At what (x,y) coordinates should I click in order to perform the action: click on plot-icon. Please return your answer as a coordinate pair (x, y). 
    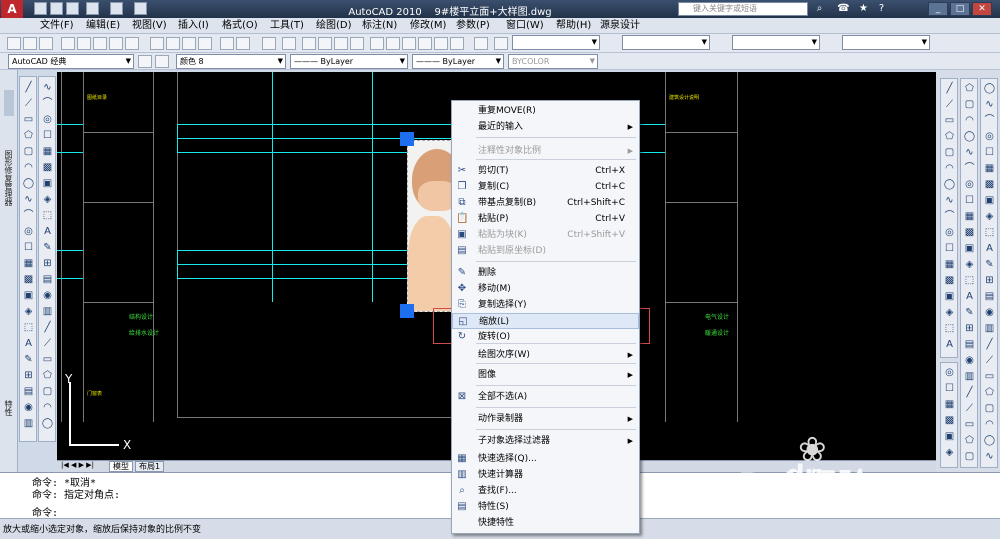
    Looking at the image, I should click on (140, 8).